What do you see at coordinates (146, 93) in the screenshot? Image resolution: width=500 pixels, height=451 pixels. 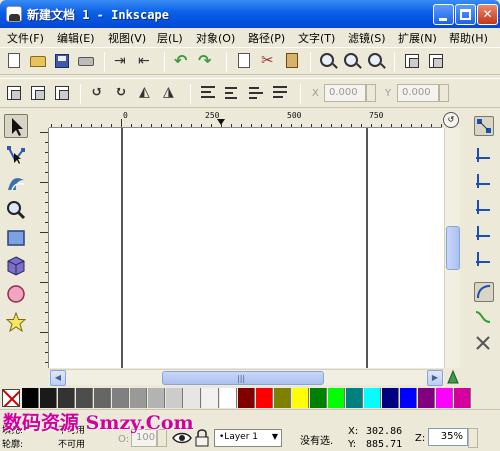 I see `flip-horizontal-button: ◭` at bounding box center [146, 93].